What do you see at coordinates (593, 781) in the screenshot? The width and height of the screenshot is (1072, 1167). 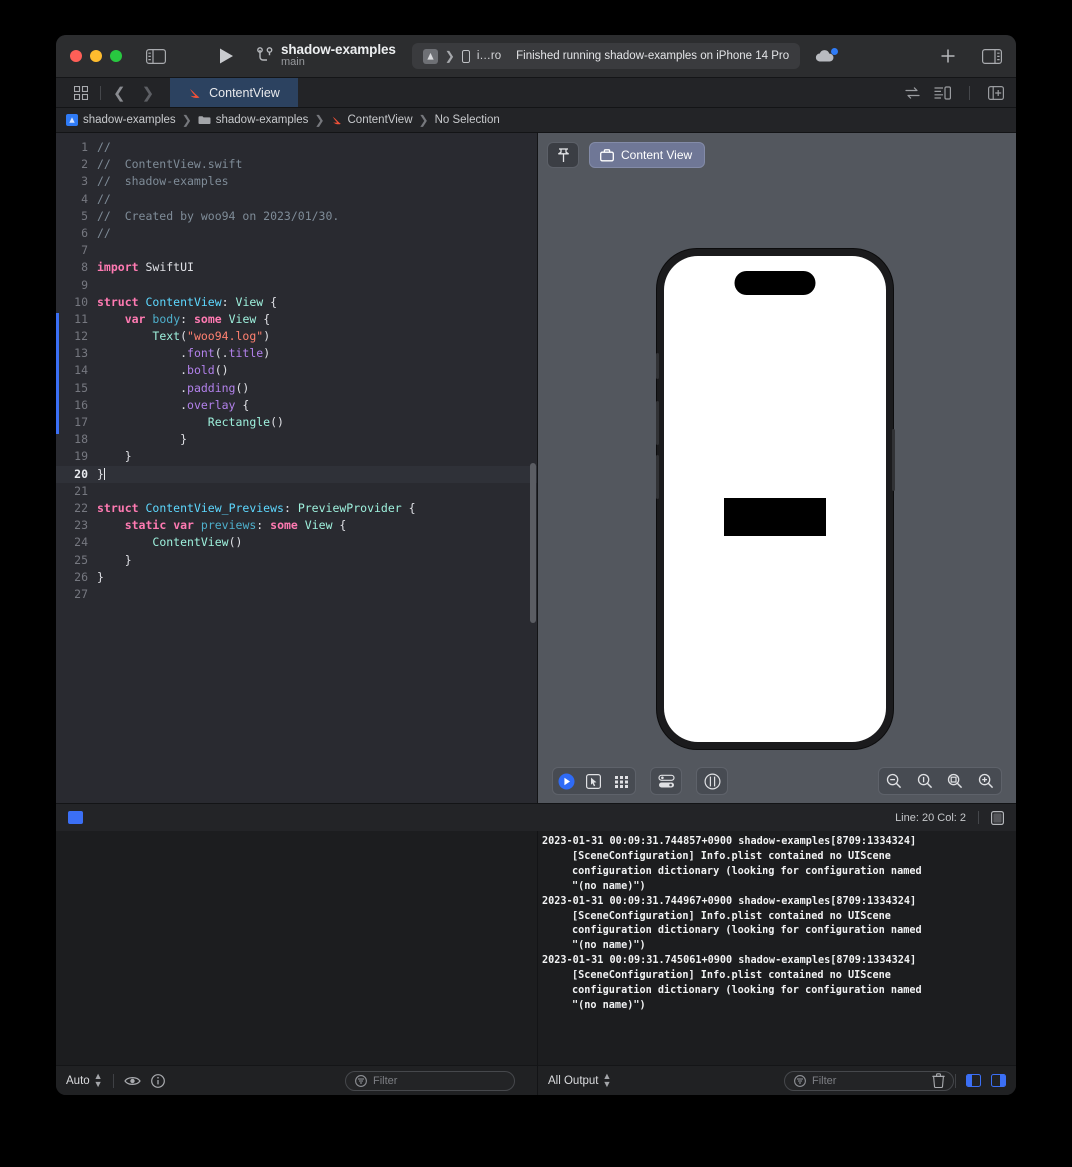 I see `selectable-preview-button` at bounding box center [593, 781].